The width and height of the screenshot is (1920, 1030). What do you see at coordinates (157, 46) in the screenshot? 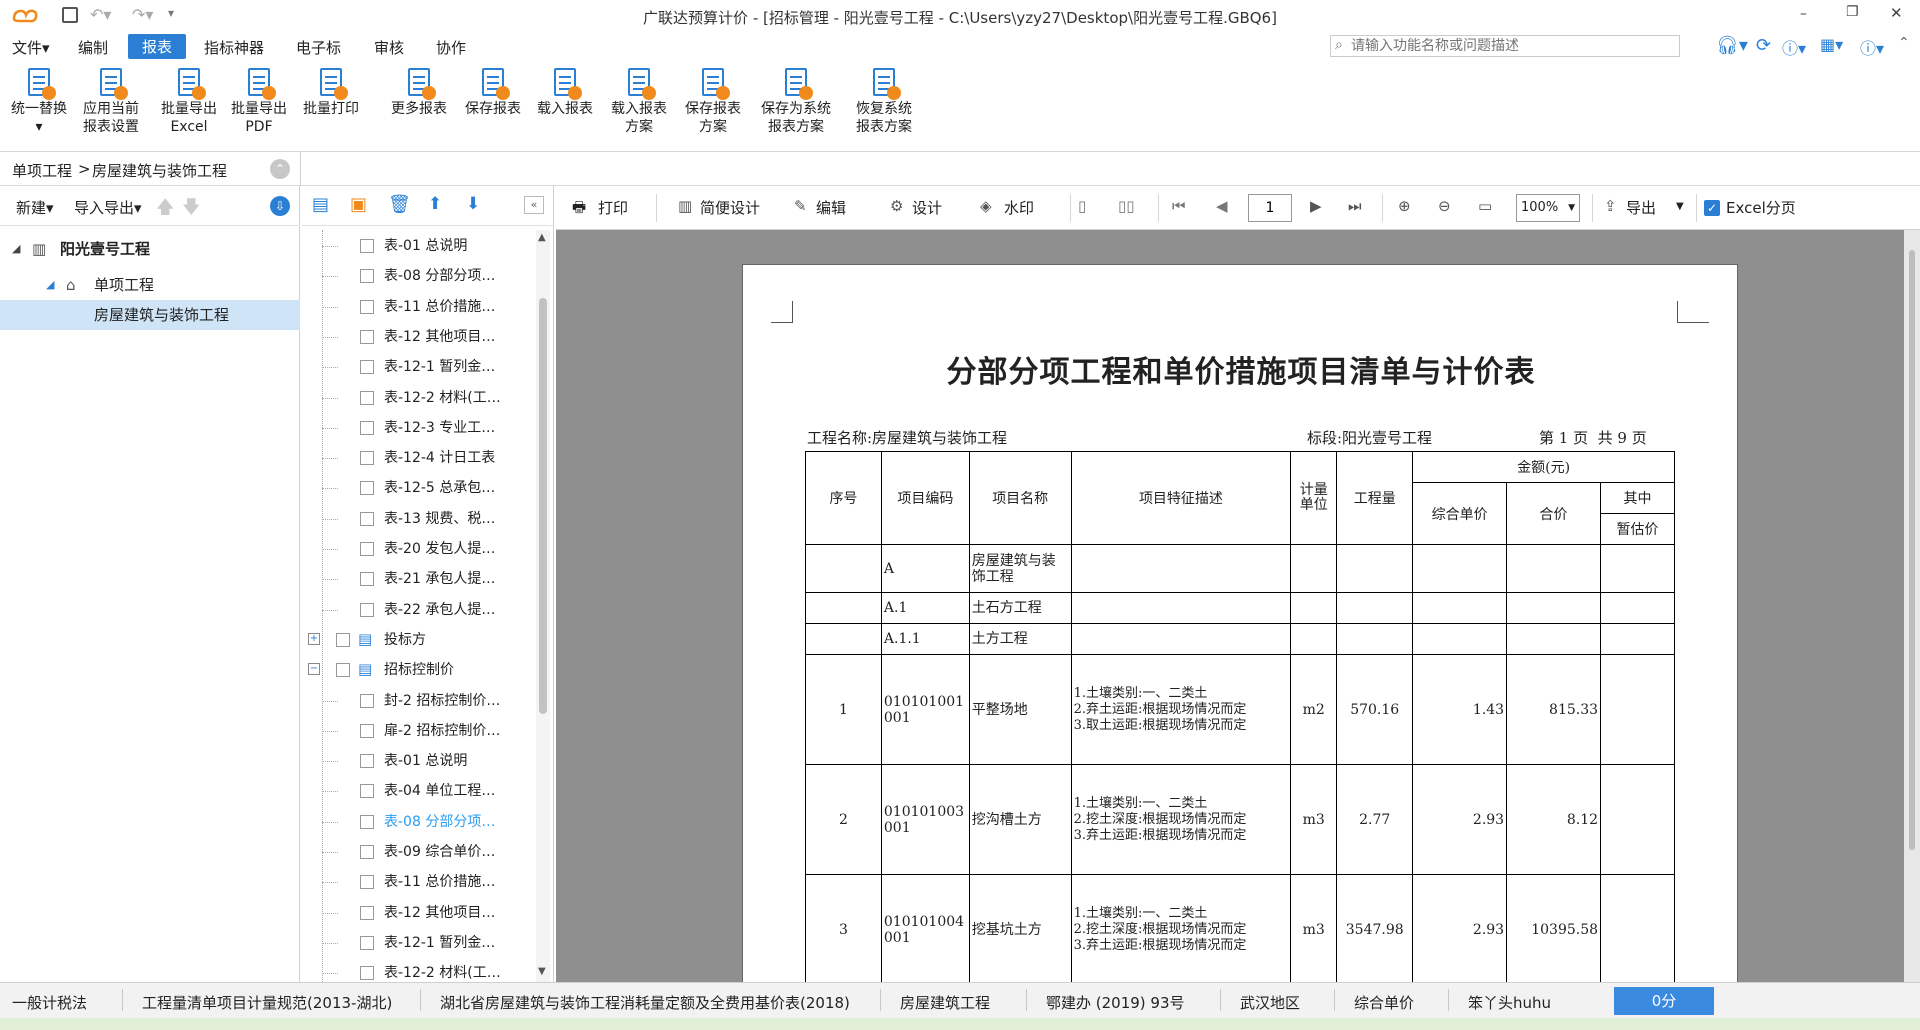
I see `menu-item: 报表` at bounding box center [157, 46].